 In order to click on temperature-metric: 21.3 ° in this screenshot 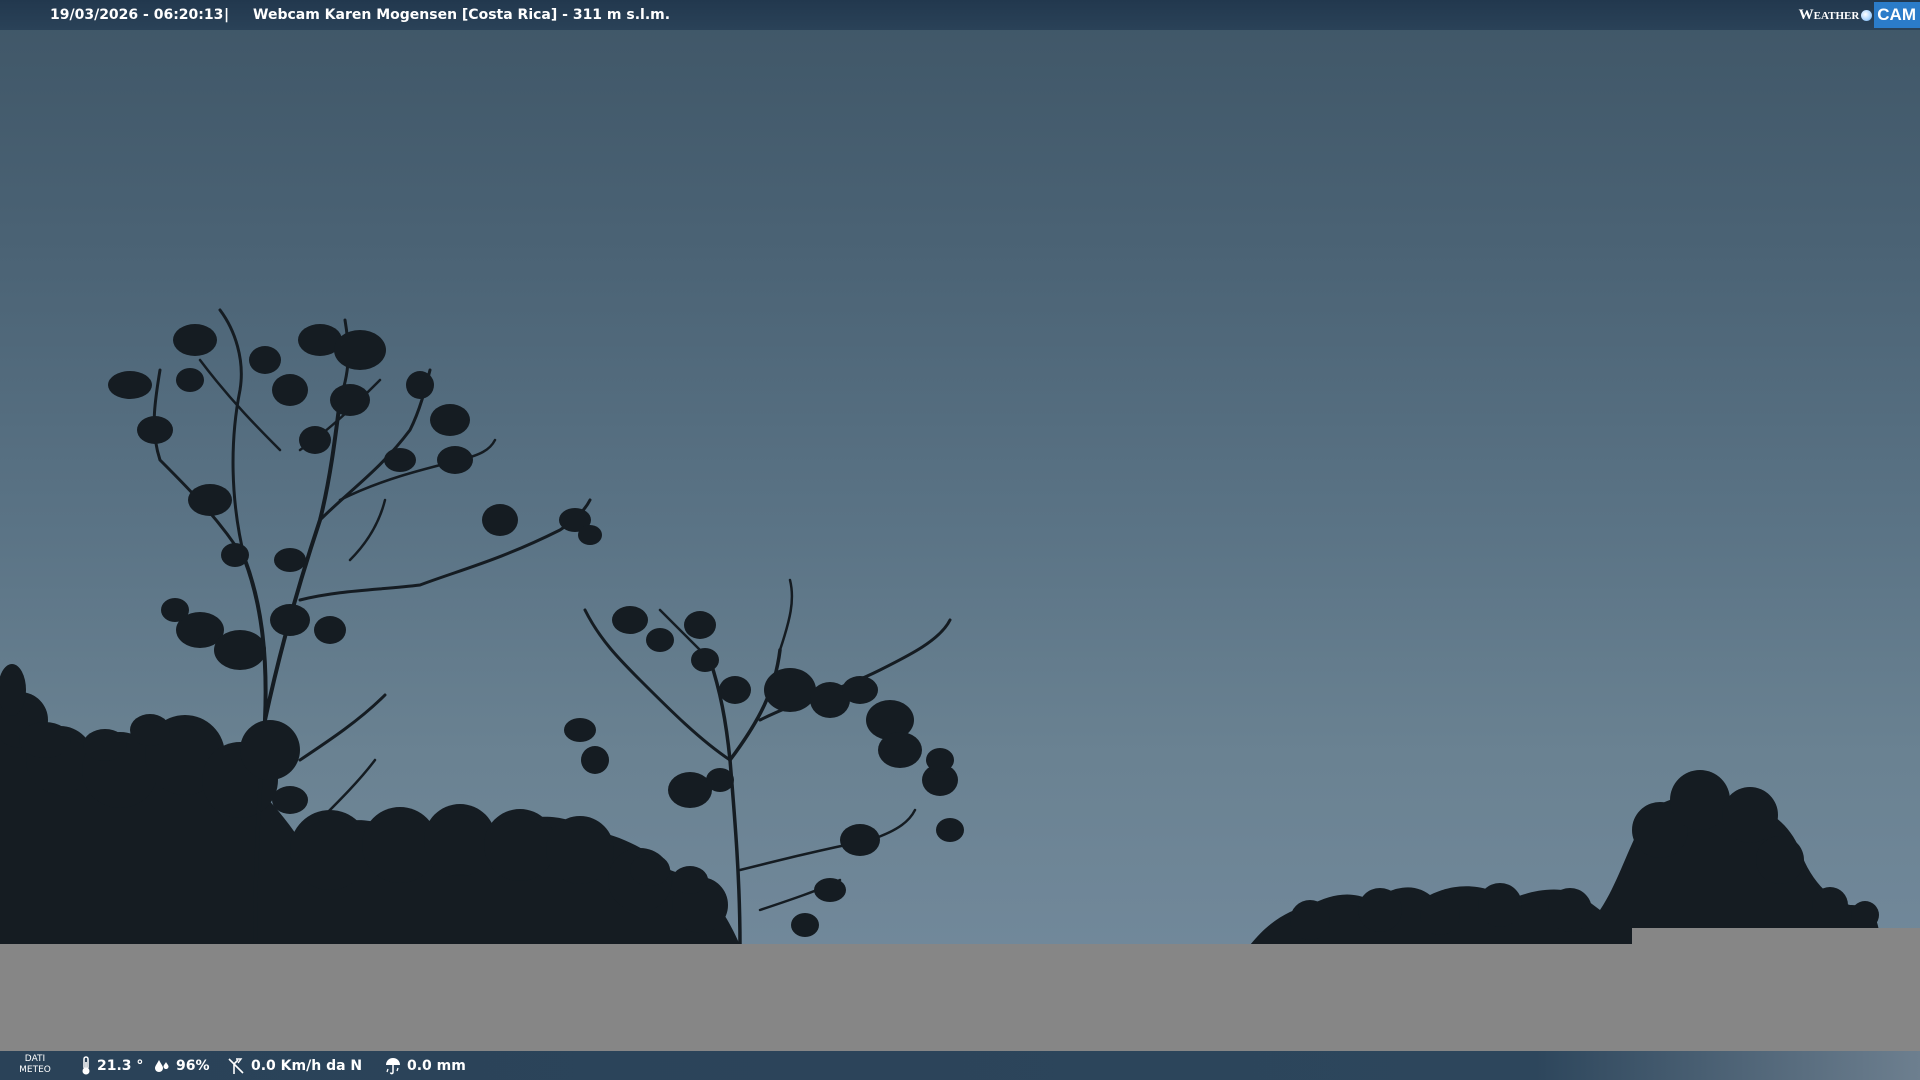, I will do `click(111, 1065)`.